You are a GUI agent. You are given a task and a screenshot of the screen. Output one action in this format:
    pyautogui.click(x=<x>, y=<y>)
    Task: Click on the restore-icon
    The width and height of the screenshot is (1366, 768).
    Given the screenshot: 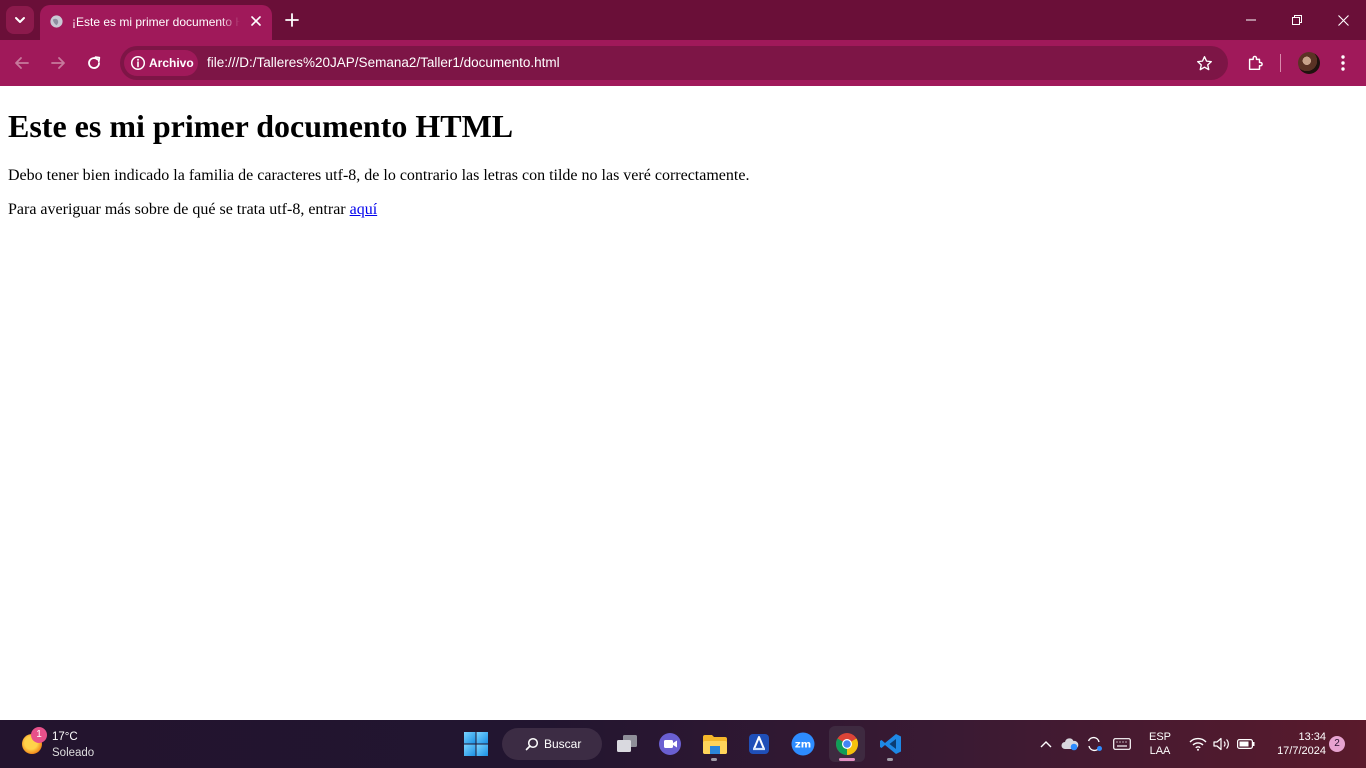 What is the action you would take?
    pyautogui.click(x=1297, y=20)
    